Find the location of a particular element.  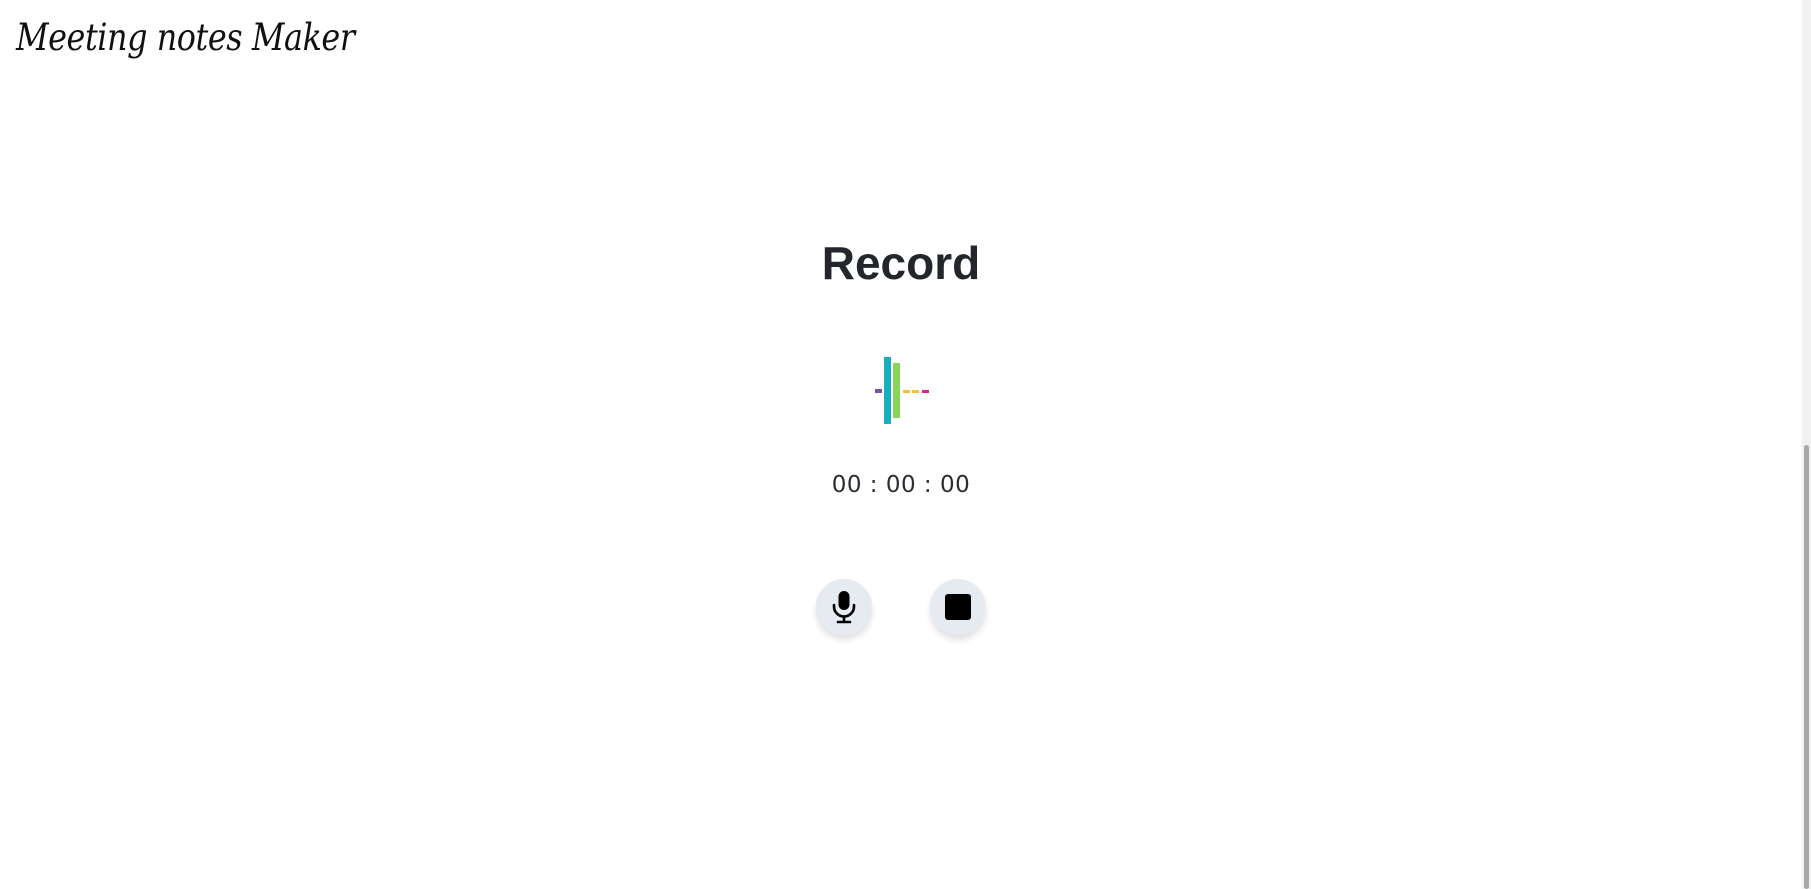

recording-timer: 00 : 00 : 00 is located at coordinates (901, 485).